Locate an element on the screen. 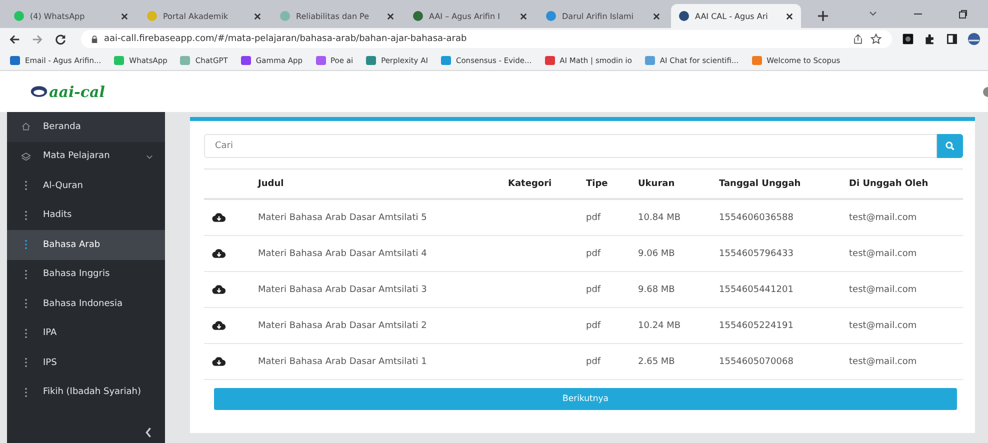  sidebar-item: Beranda is located at coordinates (86, 127).